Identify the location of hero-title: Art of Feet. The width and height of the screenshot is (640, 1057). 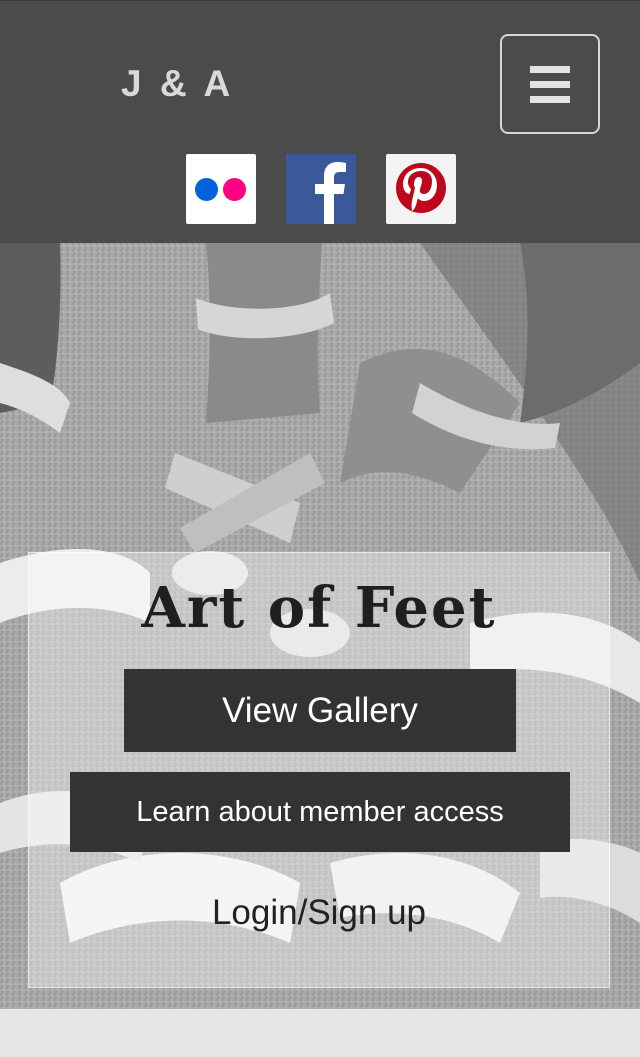
(319, 608).